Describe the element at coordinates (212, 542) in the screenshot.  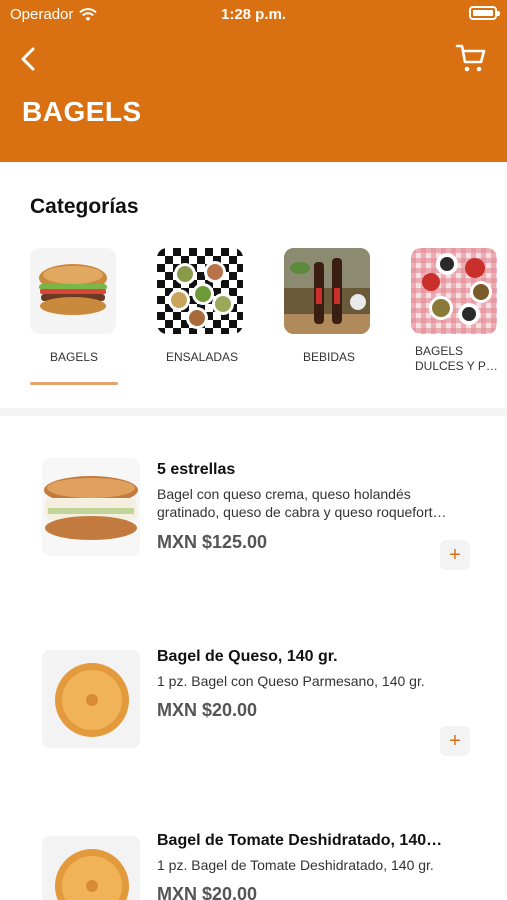
I see `product-price: MXN $125.00` at that location.